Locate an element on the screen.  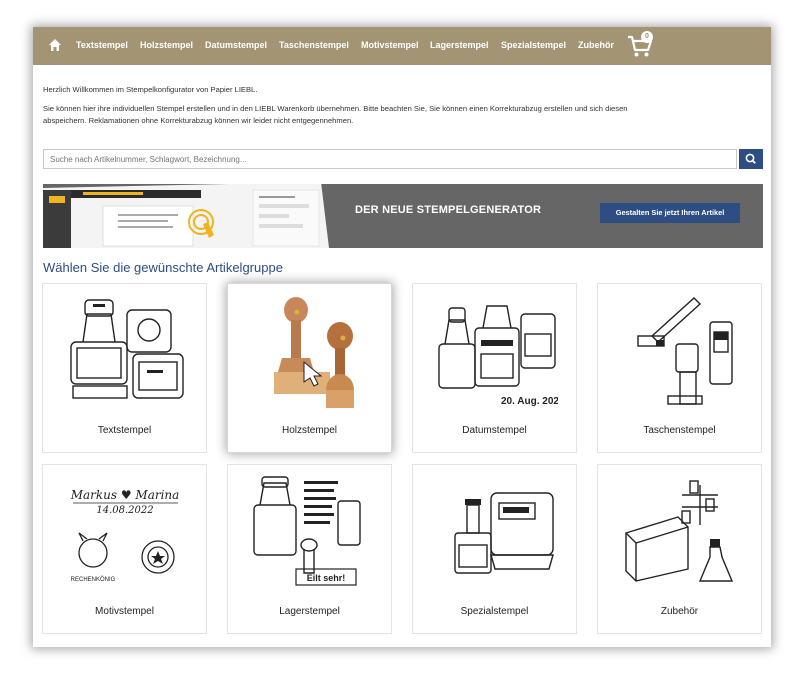
category-label: Motivstempel is located at coordinates (124, 611).